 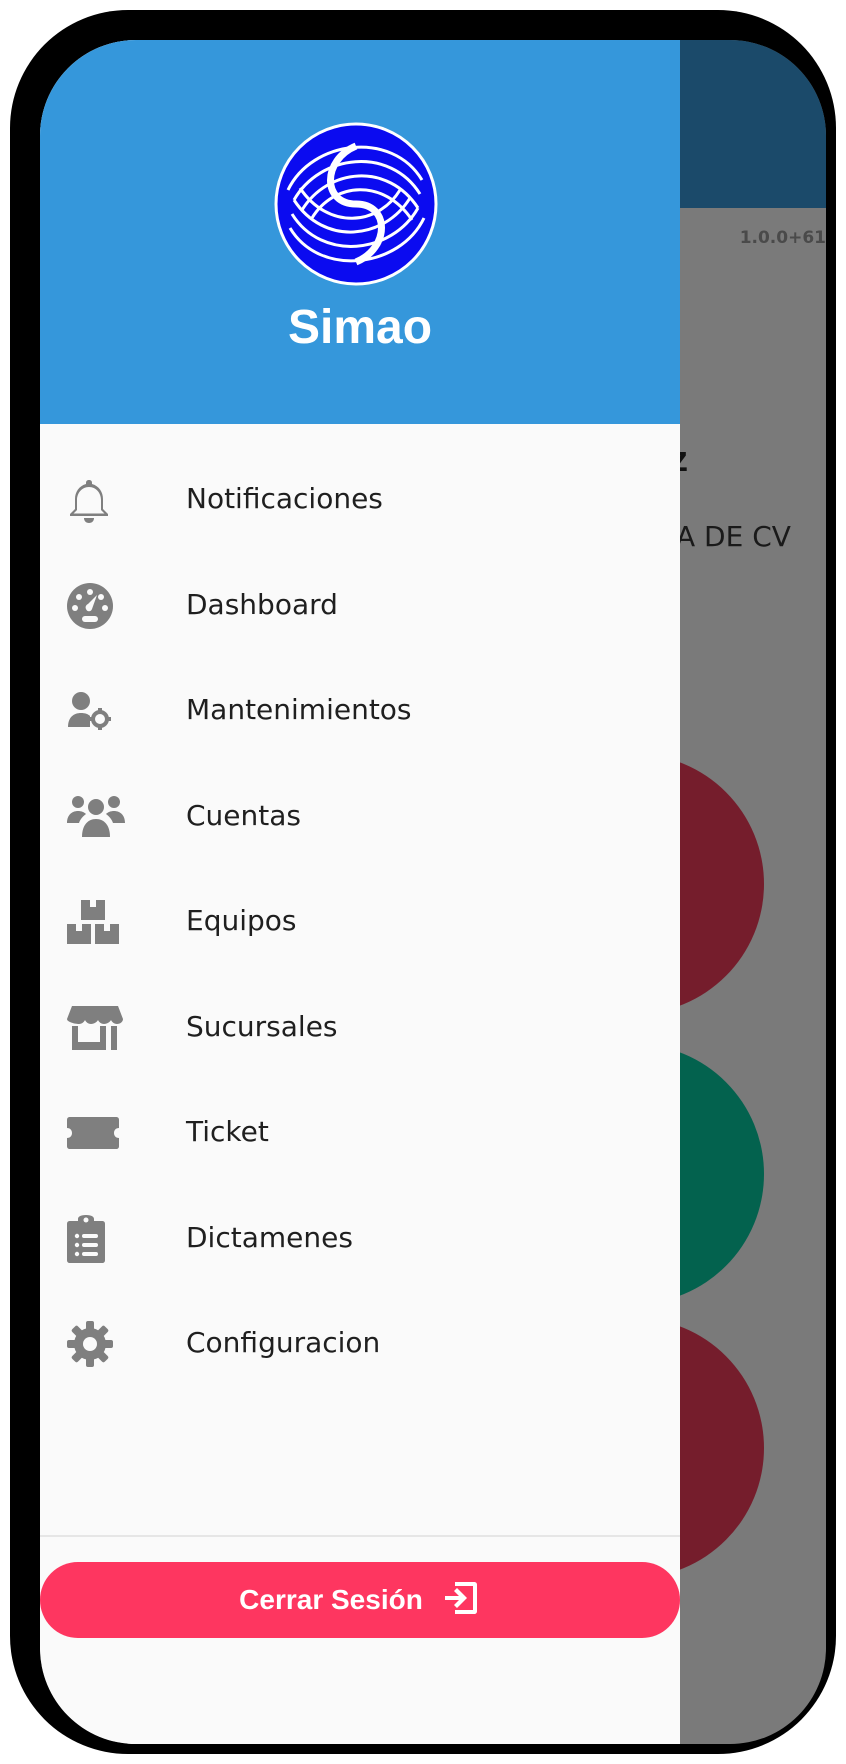 What do you see at coordinates (733, 536) in the screenshot?
I see `background-company-name: A DE CV` at bounding box center [733, 536].